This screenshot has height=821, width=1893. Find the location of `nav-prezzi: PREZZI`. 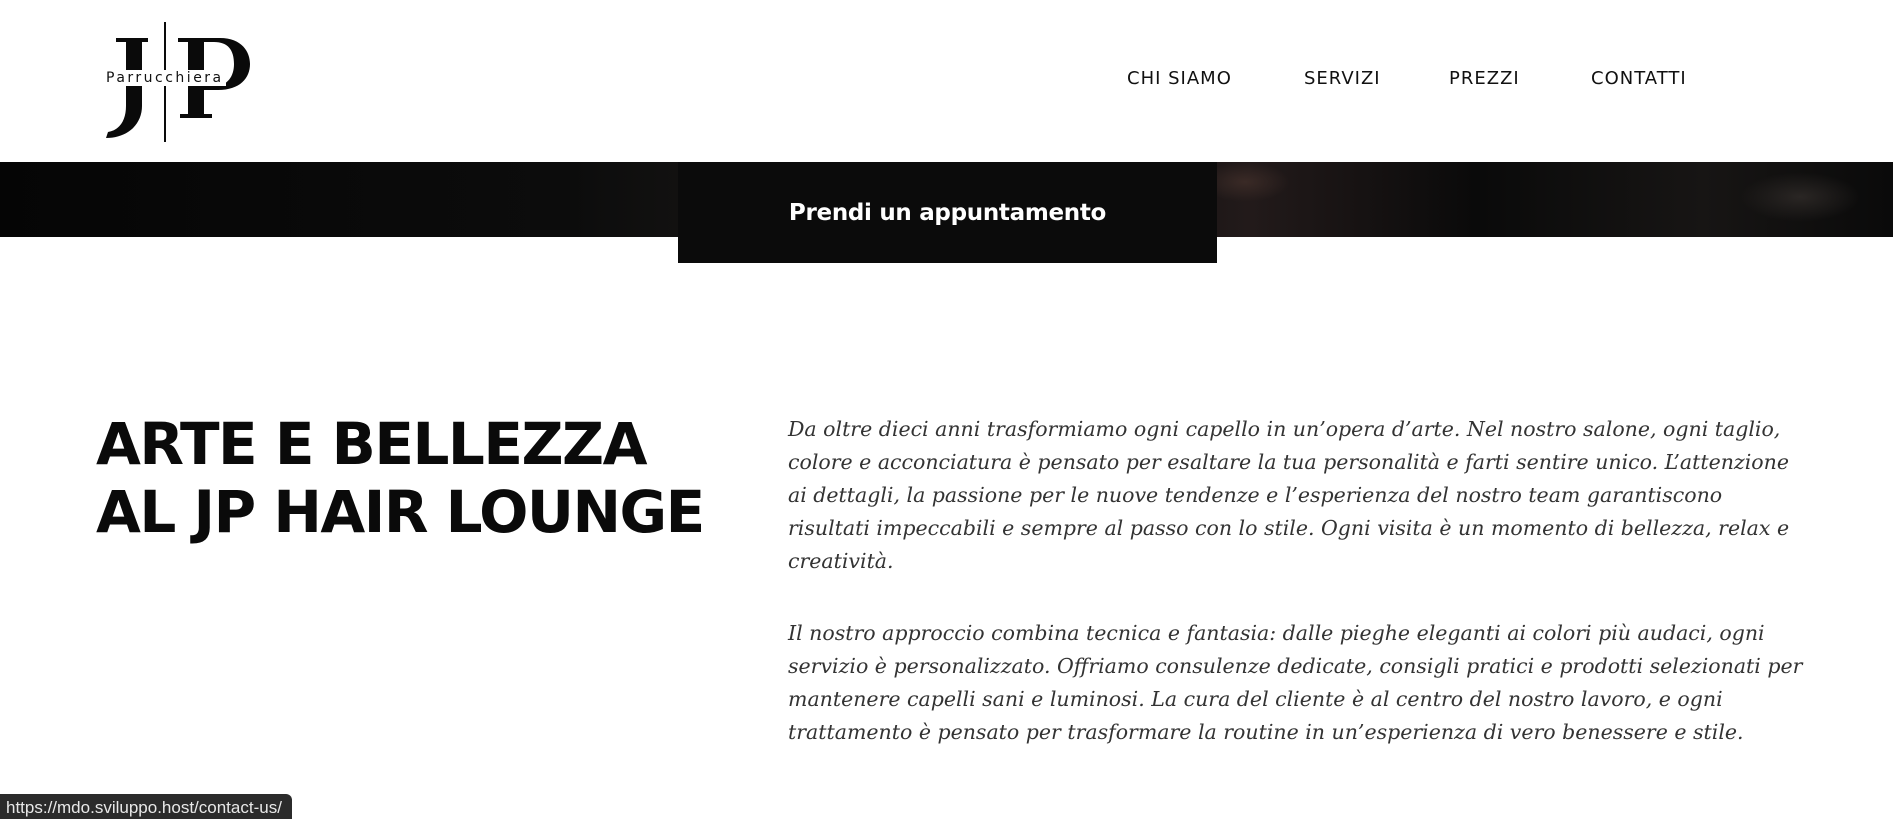

nav-prezzi: PREZZI is located at coordinates (1484, 78).